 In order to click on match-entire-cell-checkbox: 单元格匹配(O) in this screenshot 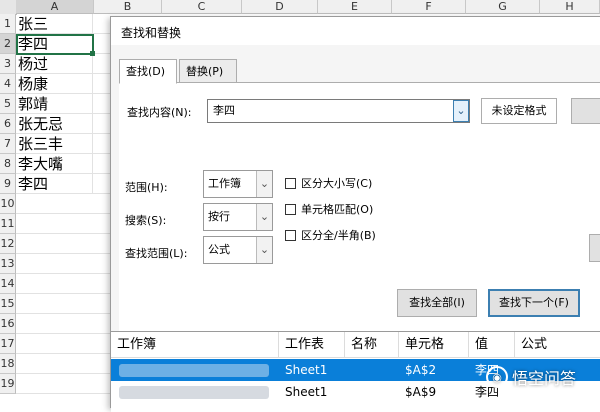, I will do `click(329, 209)`.